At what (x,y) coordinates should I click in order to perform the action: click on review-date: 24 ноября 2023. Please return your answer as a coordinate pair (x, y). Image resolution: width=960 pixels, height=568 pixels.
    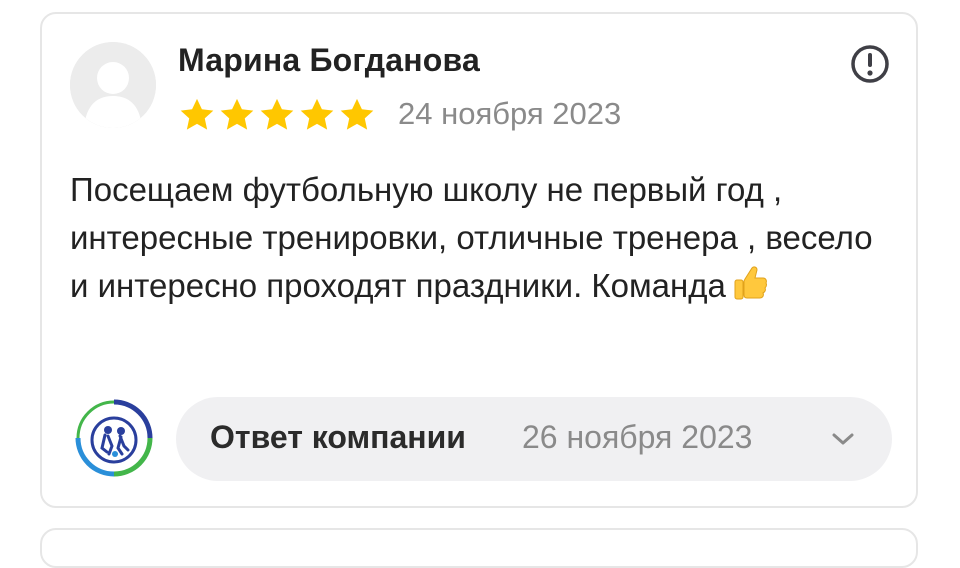
    Looking at the image, I should click on (510, 113).